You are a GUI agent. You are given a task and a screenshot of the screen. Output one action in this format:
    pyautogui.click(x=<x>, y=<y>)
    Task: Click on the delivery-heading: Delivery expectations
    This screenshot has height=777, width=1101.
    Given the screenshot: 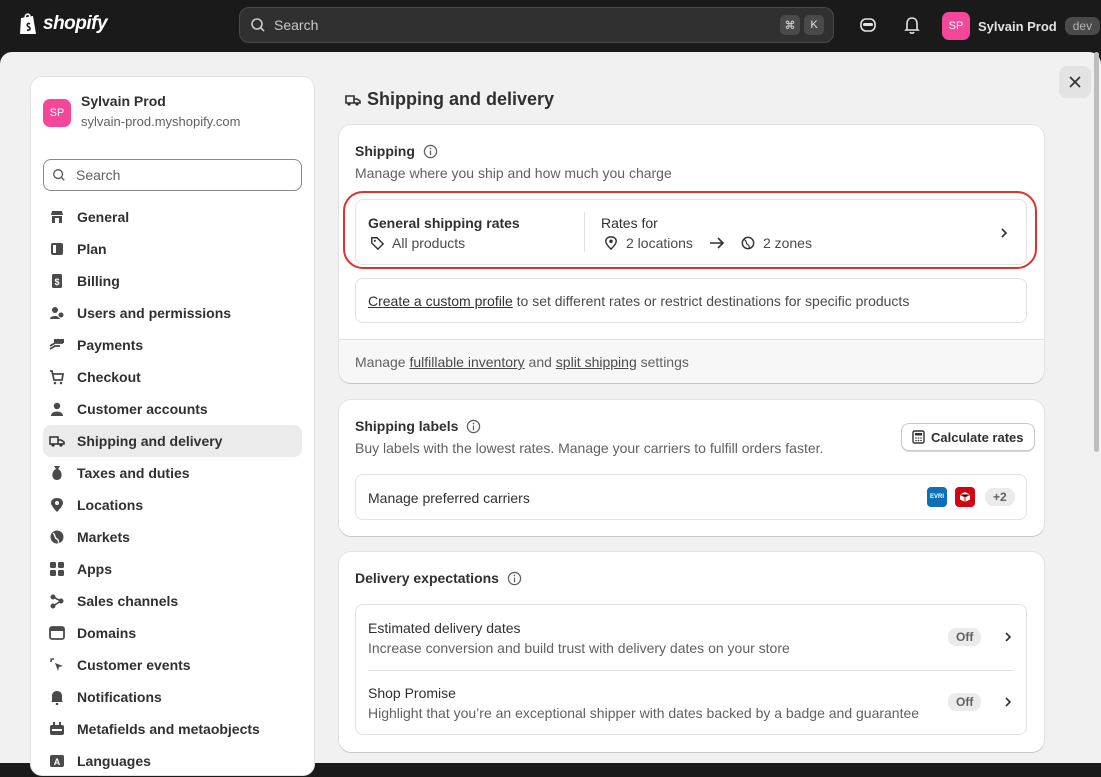 What is the action you would take?
    pyautogui.click(x=438, y=578)
    